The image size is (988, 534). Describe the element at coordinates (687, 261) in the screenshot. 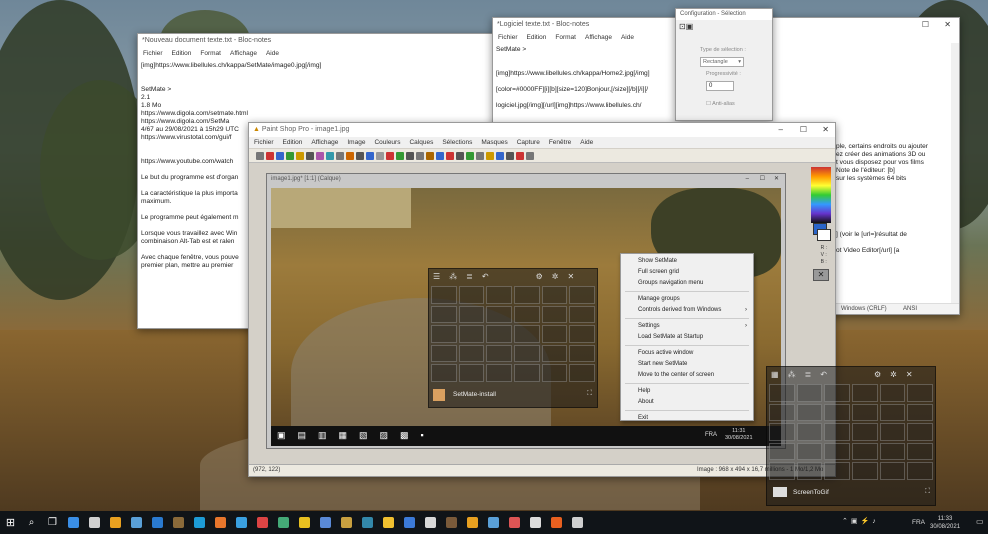

I see `context-menu-item: Show SetMate` at that location.